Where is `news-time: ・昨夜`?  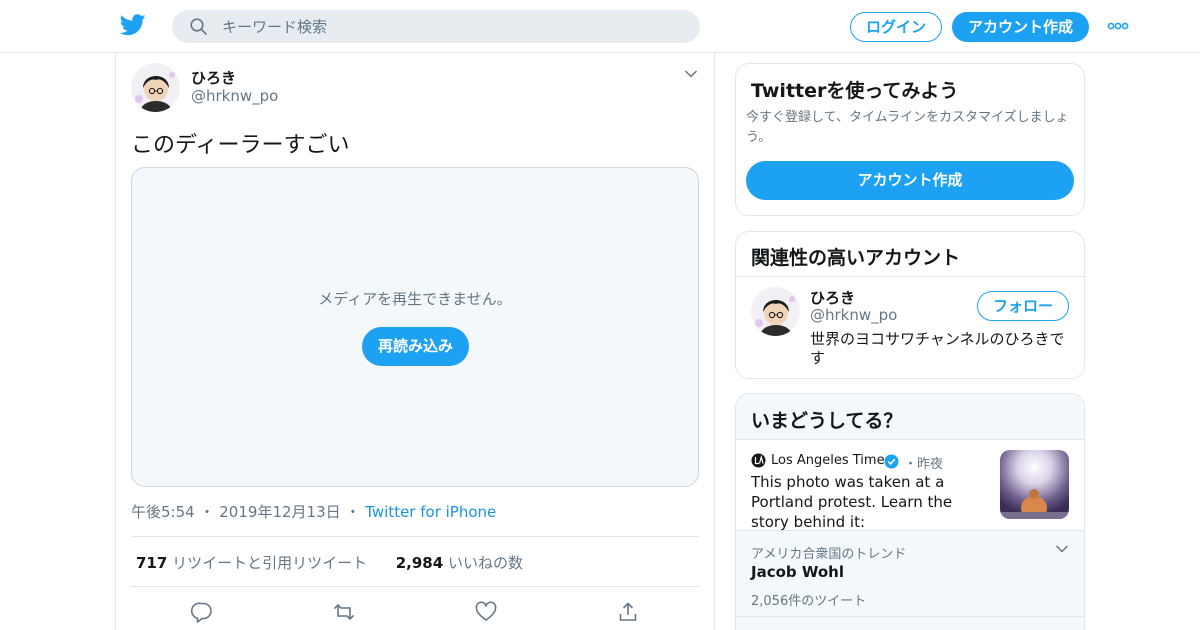 news-time: ・昨夜 is located at coordinates (924, 464).